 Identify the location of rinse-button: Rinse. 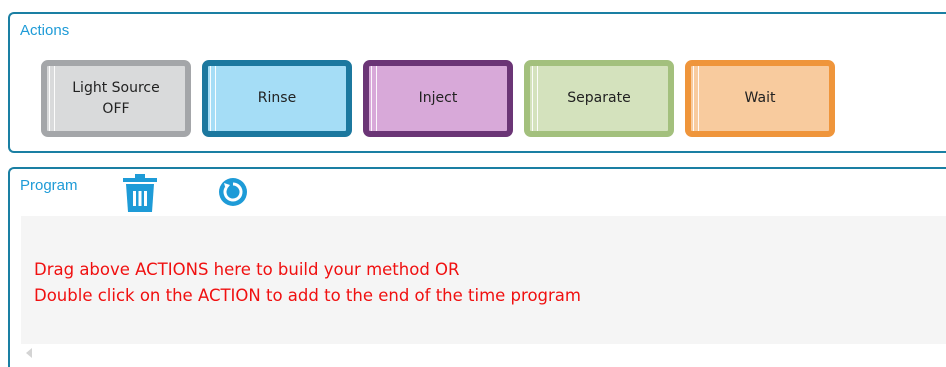
(277, 98).